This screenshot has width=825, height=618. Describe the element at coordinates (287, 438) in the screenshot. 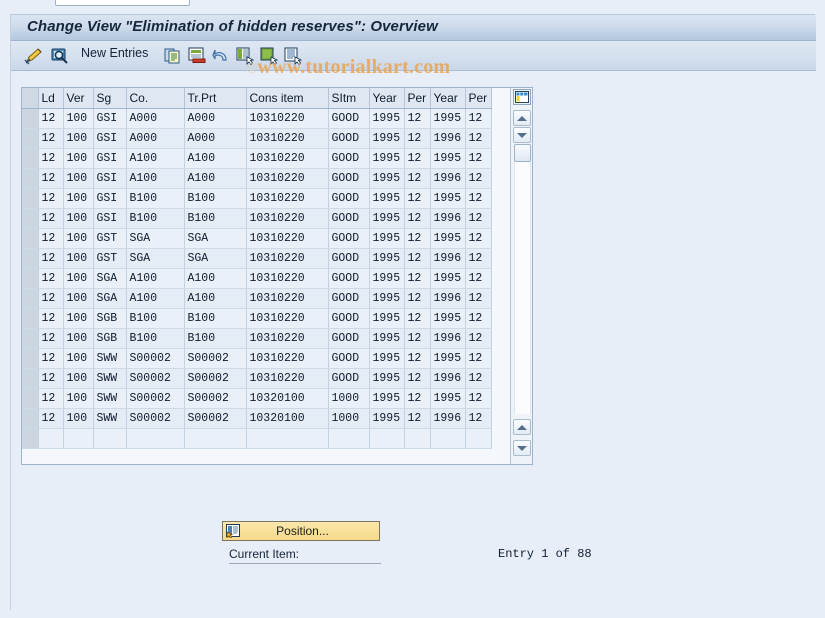

I see `table-cell-cons` at that location.